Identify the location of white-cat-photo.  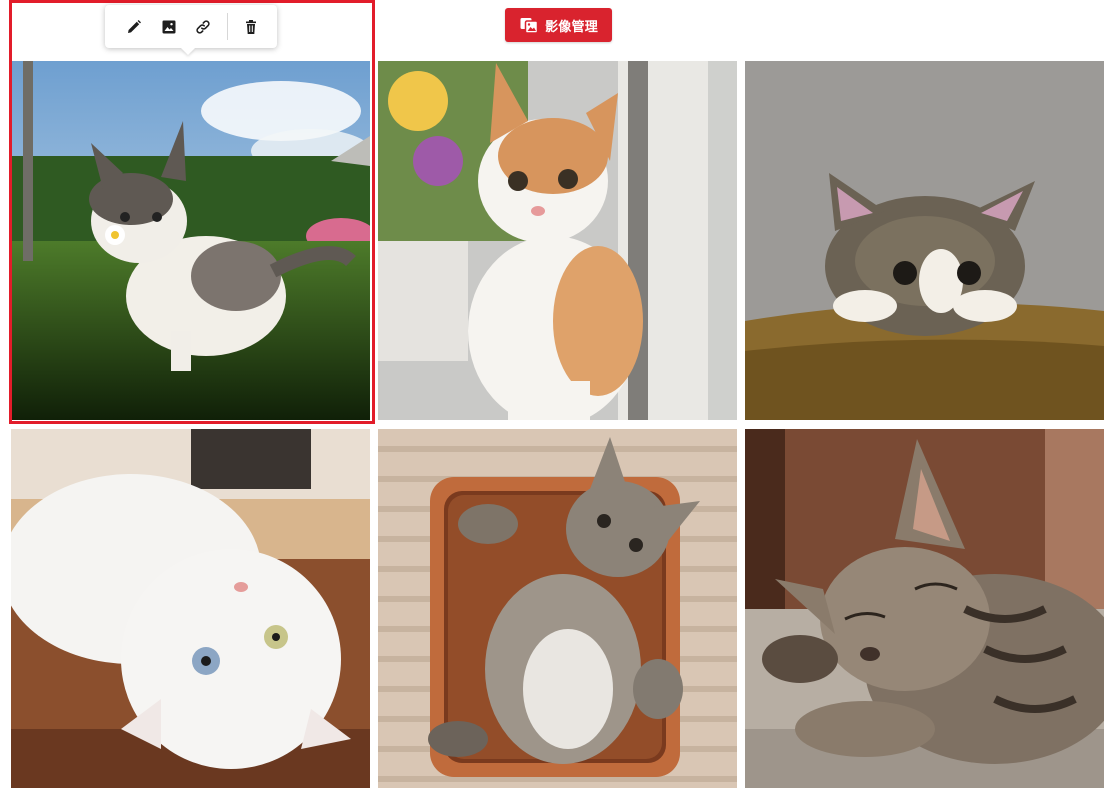
(190, 608).